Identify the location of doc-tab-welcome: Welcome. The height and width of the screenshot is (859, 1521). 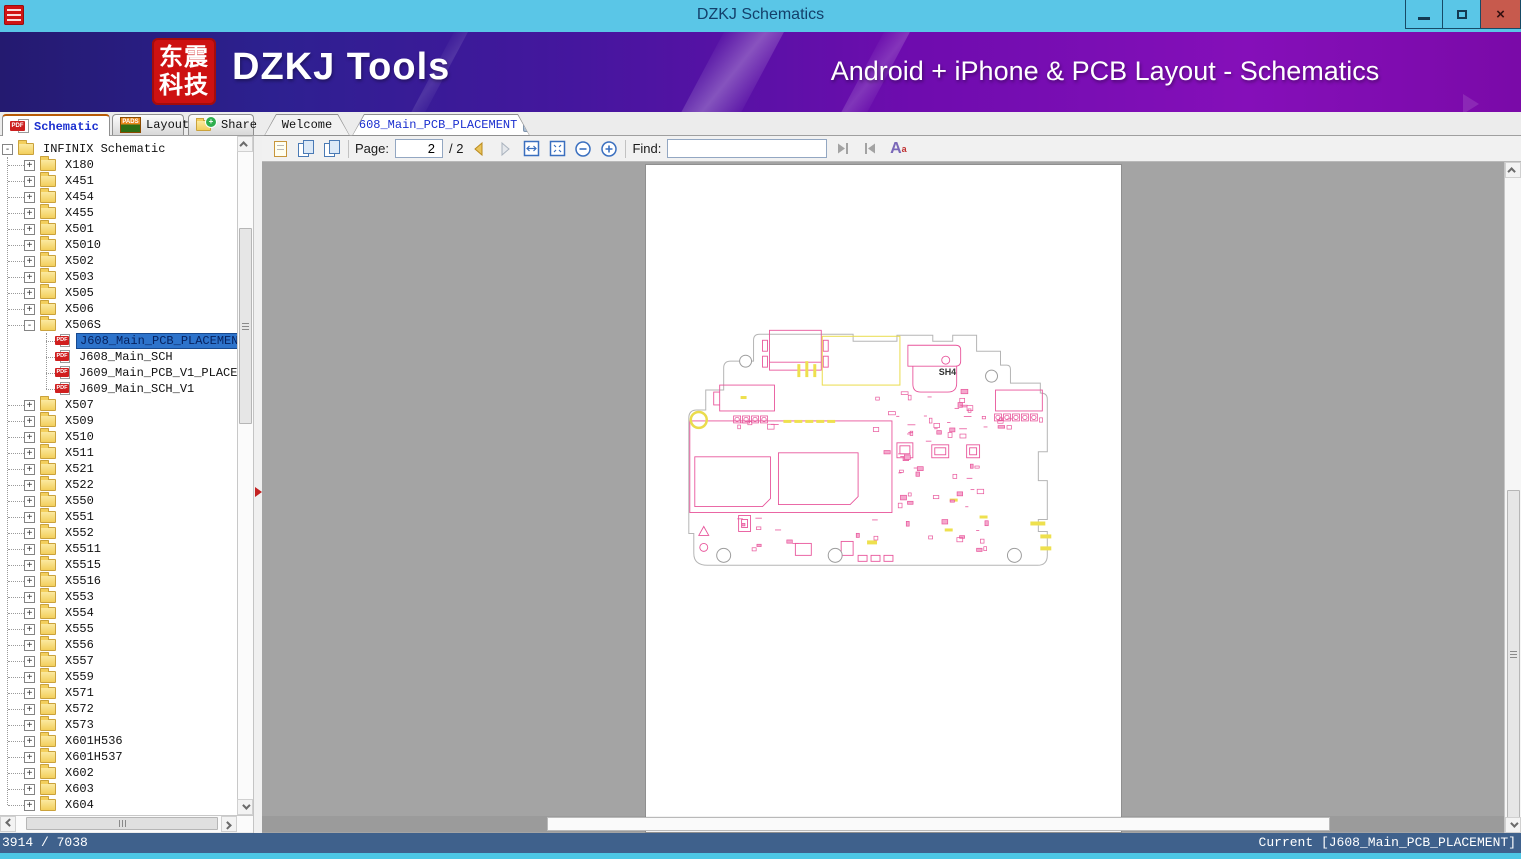
(307, 125).